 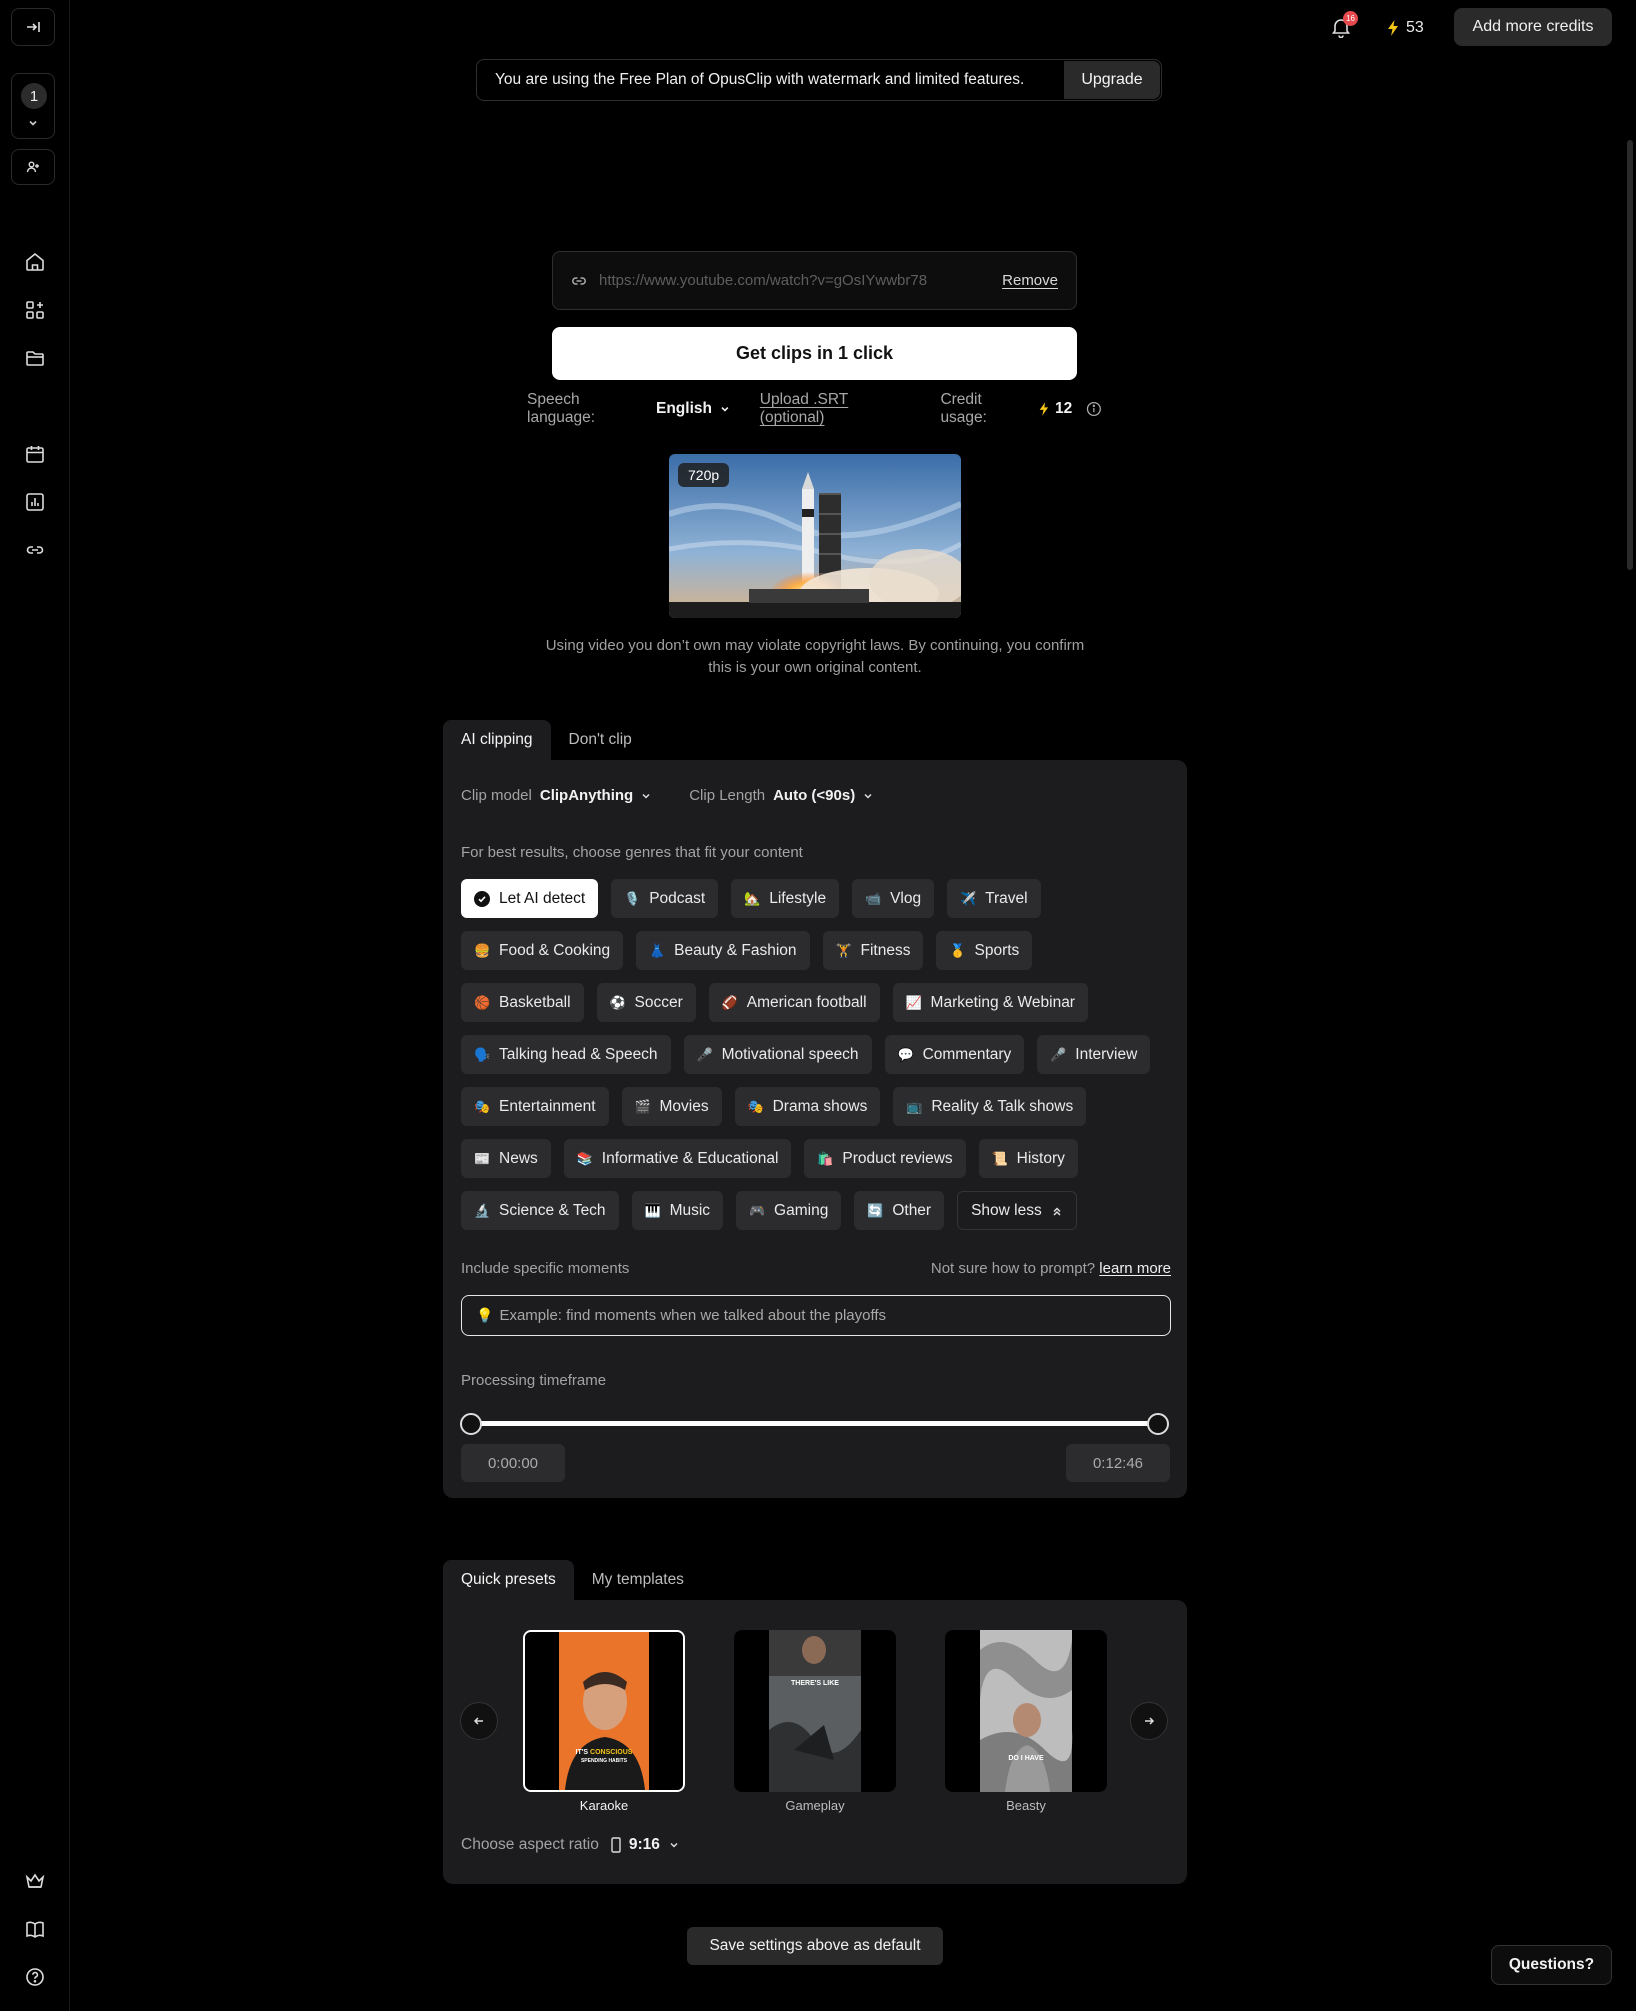 I want to click on clip-model-select: ClipAnything, so click(x=586, y=795).